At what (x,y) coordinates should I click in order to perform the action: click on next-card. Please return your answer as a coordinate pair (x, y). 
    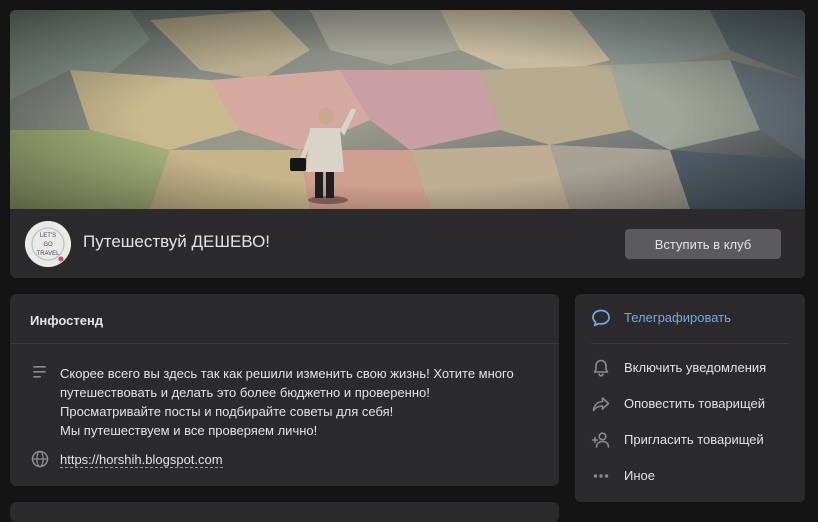
    Looking at the image, I should click on (284, 512).